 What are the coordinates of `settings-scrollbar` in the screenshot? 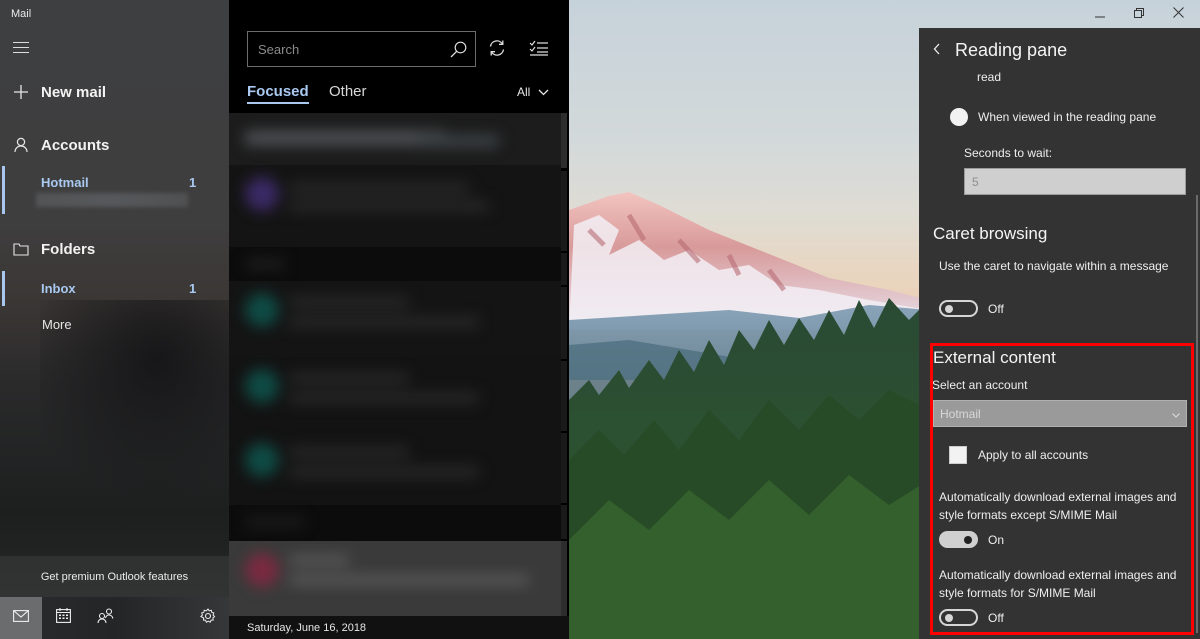 It's located at (1197, 414).